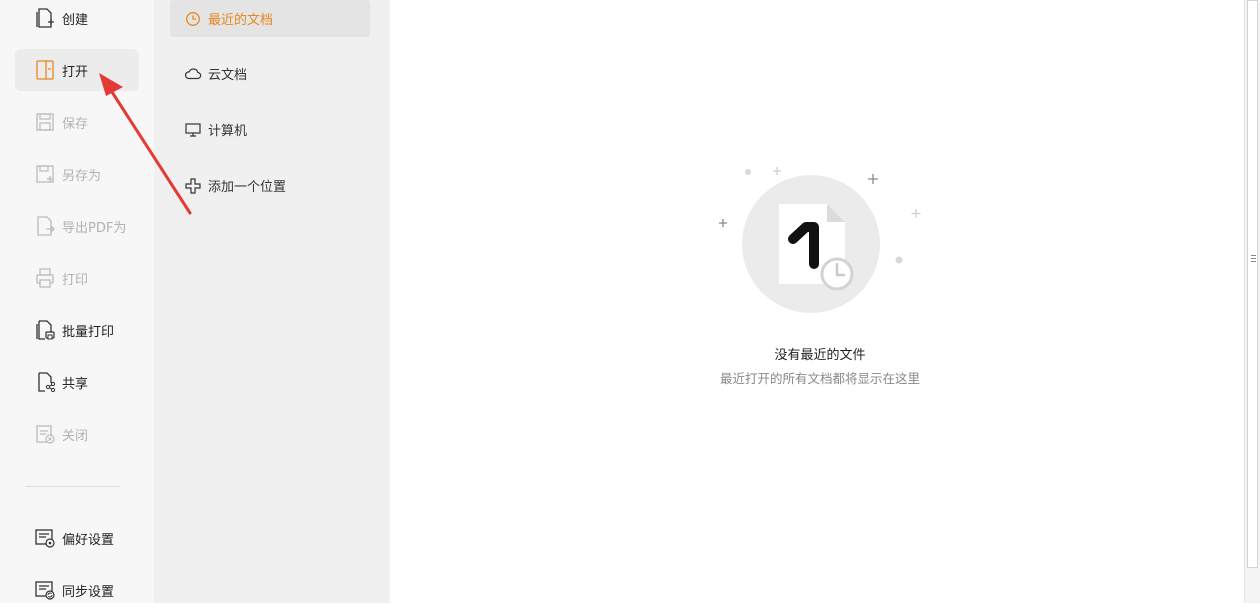  I want to click on batch-print-icon, so click(45, 330).